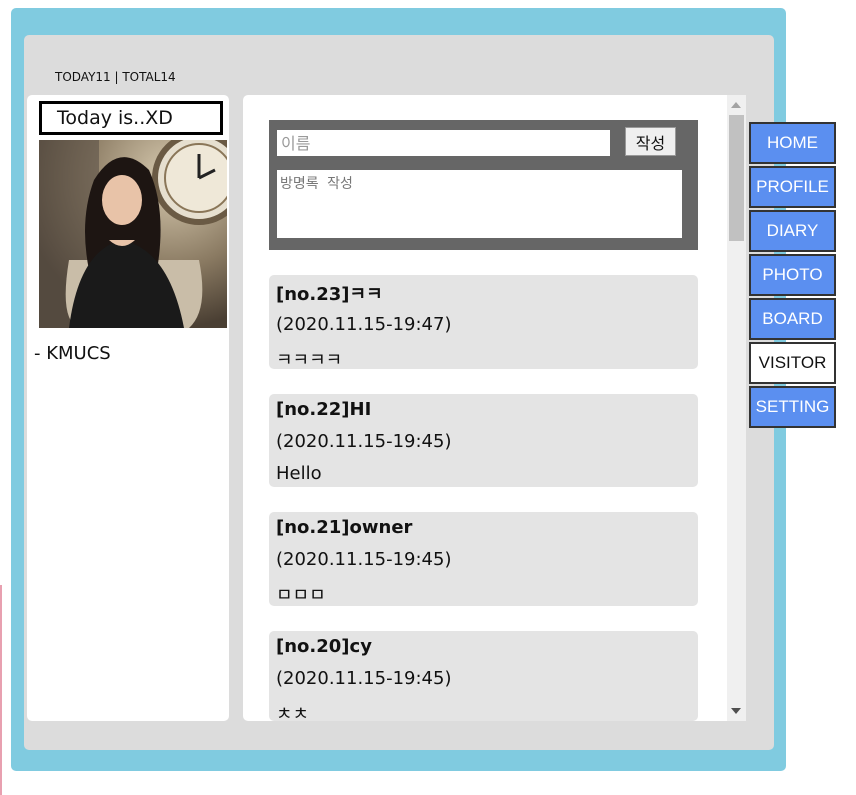 Image resolution: width=856 pixels, height=795 pixels. I want to click on entry-date: (2020.11.15-19:47), so click(364, 324).